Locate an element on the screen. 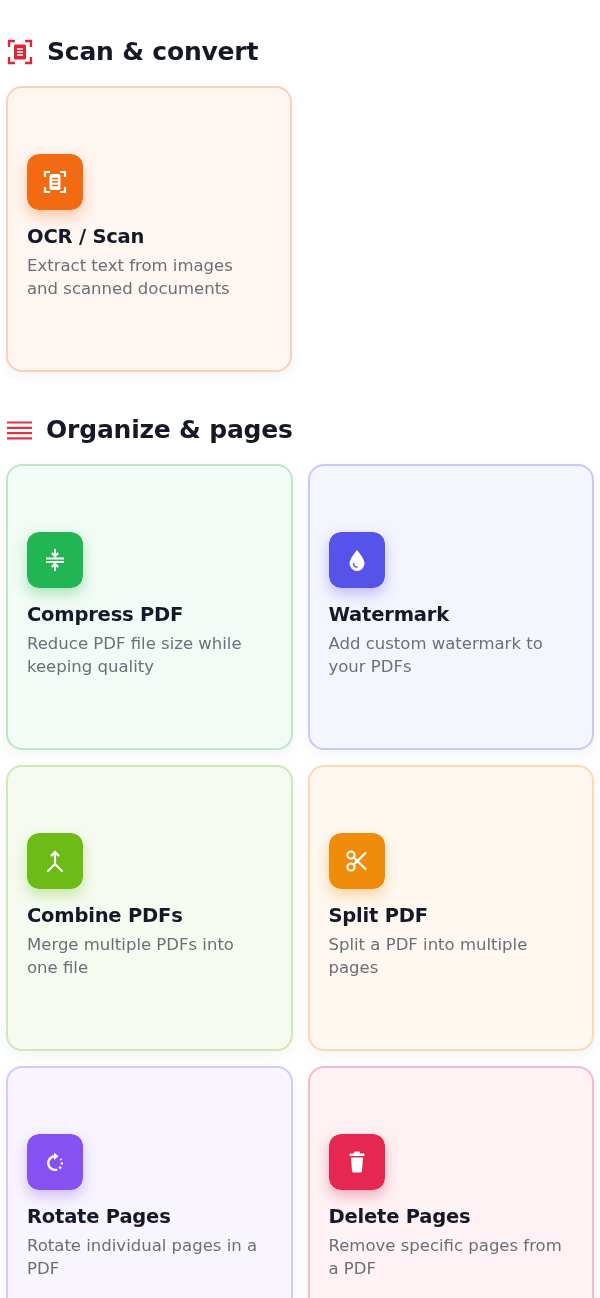 The image size is (600, 1298). tool-description: Rotate individual pages in a PDF is located at coordinates (143, 1257).